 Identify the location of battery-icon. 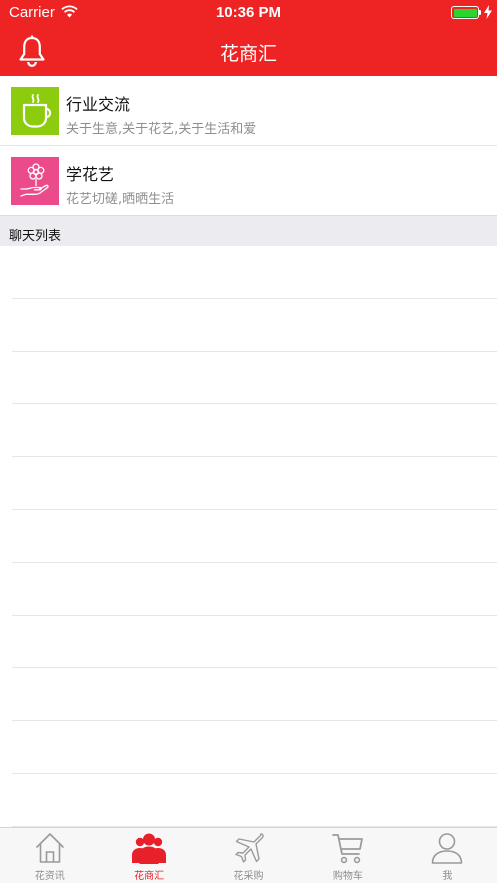
(465, 12).